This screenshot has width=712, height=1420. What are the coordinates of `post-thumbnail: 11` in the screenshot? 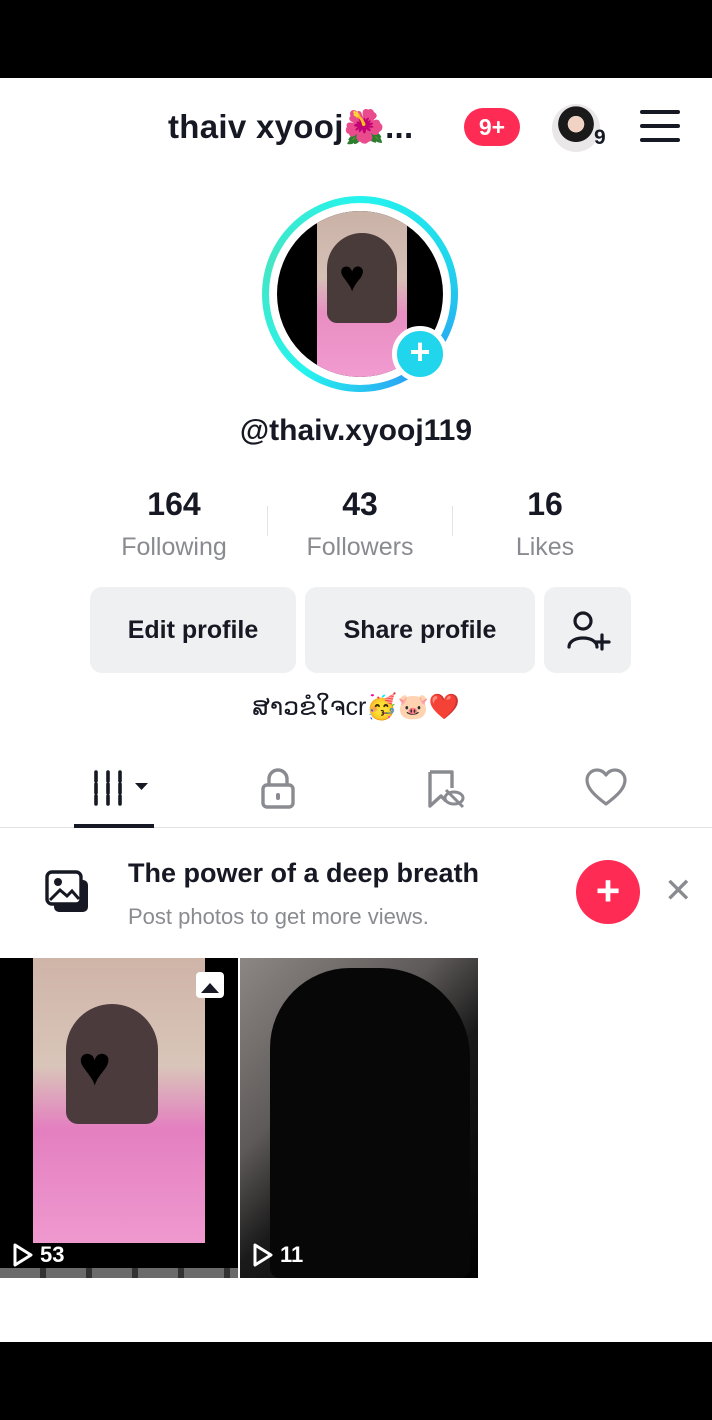 It's located at (359, 1118).